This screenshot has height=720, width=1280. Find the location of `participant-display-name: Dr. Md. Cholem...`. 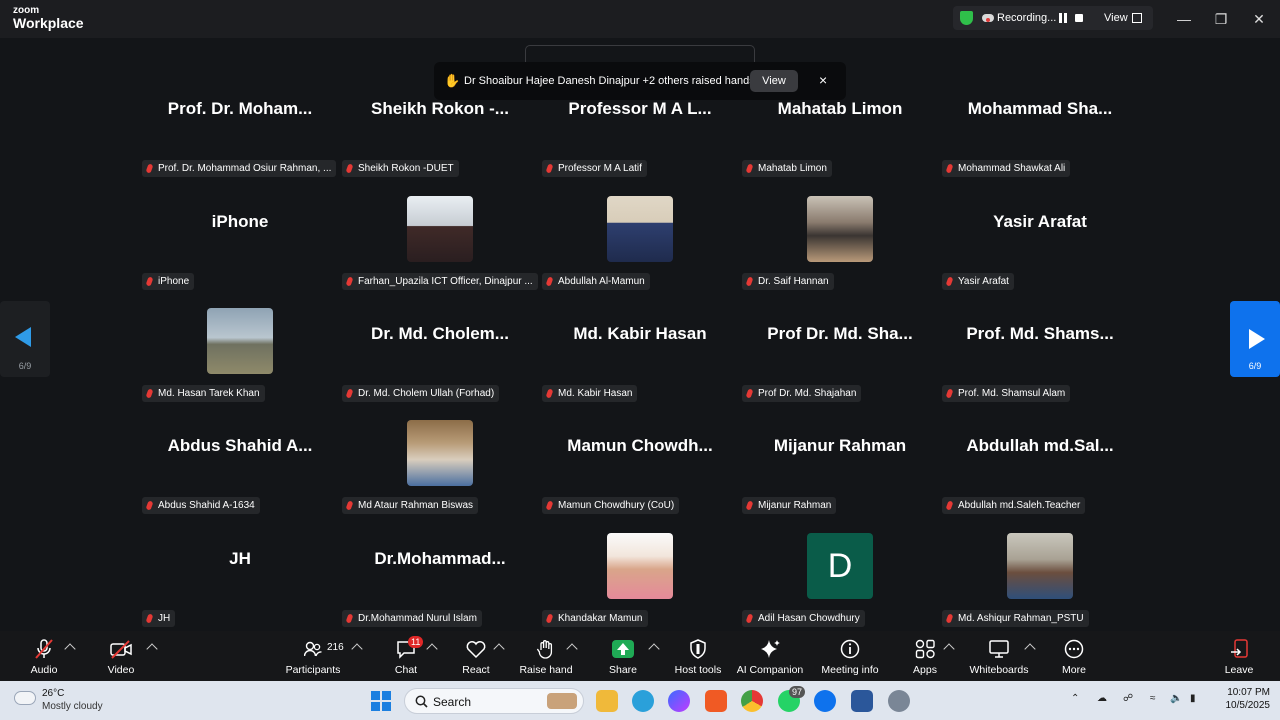

participant-display-name: Dr. Md. Cholem... is located at coordinates (440, 333).